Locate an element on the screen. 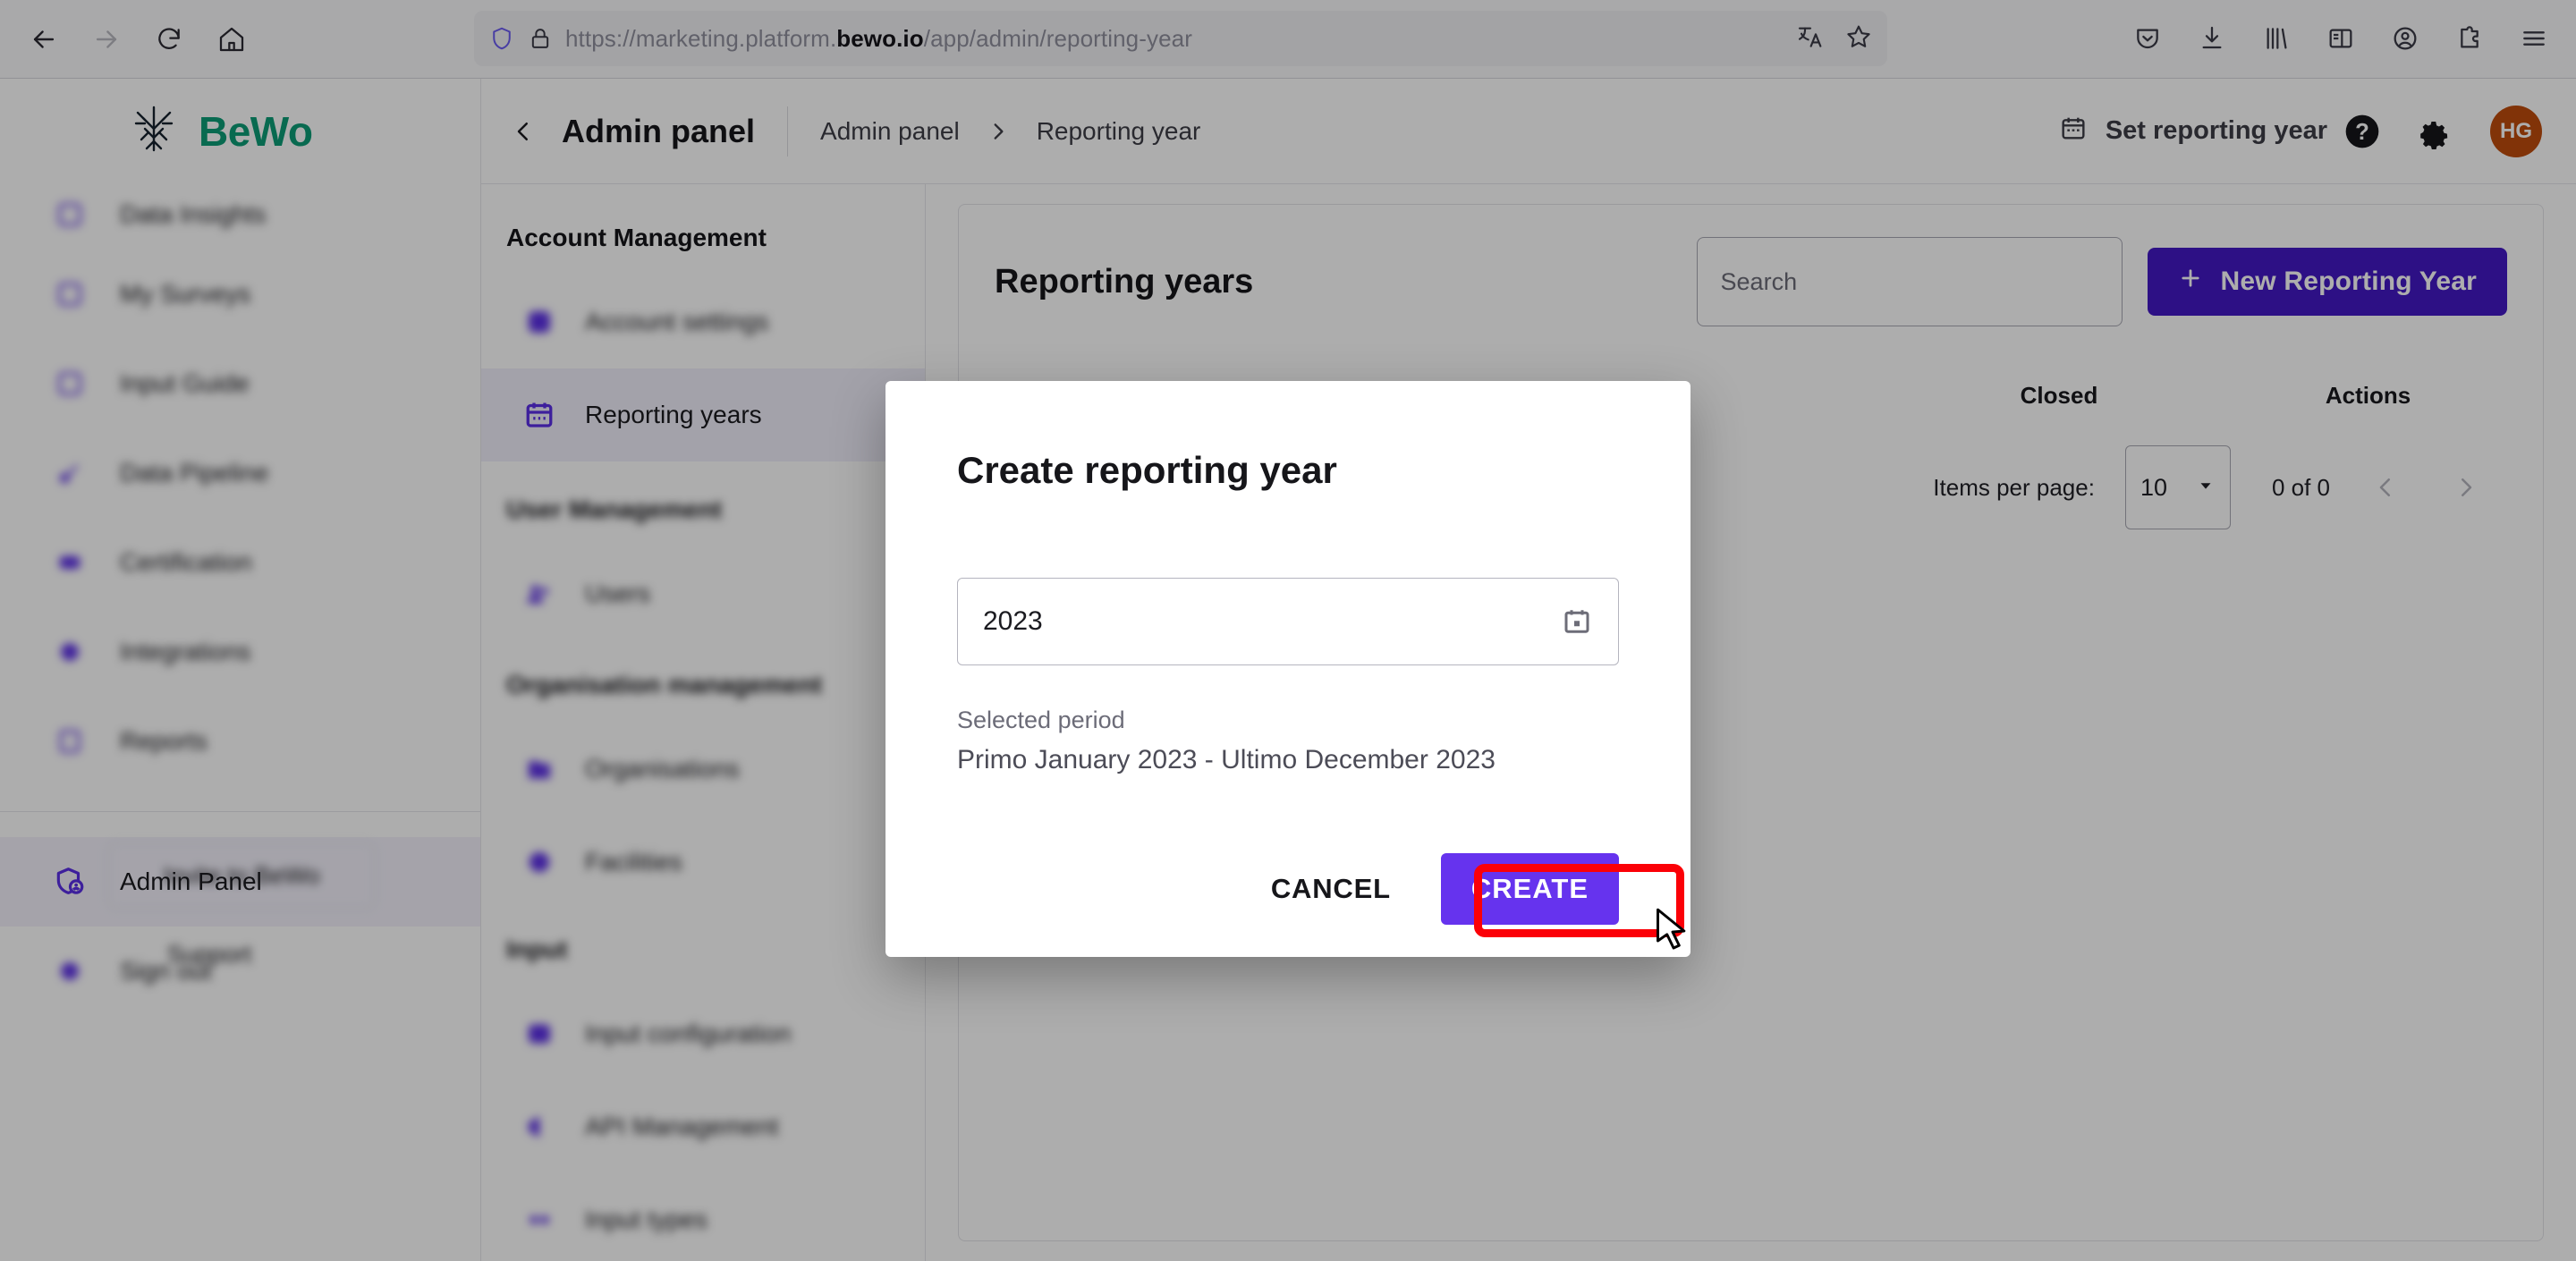  create-button: CREATE is located at coordinates (1529, 889).